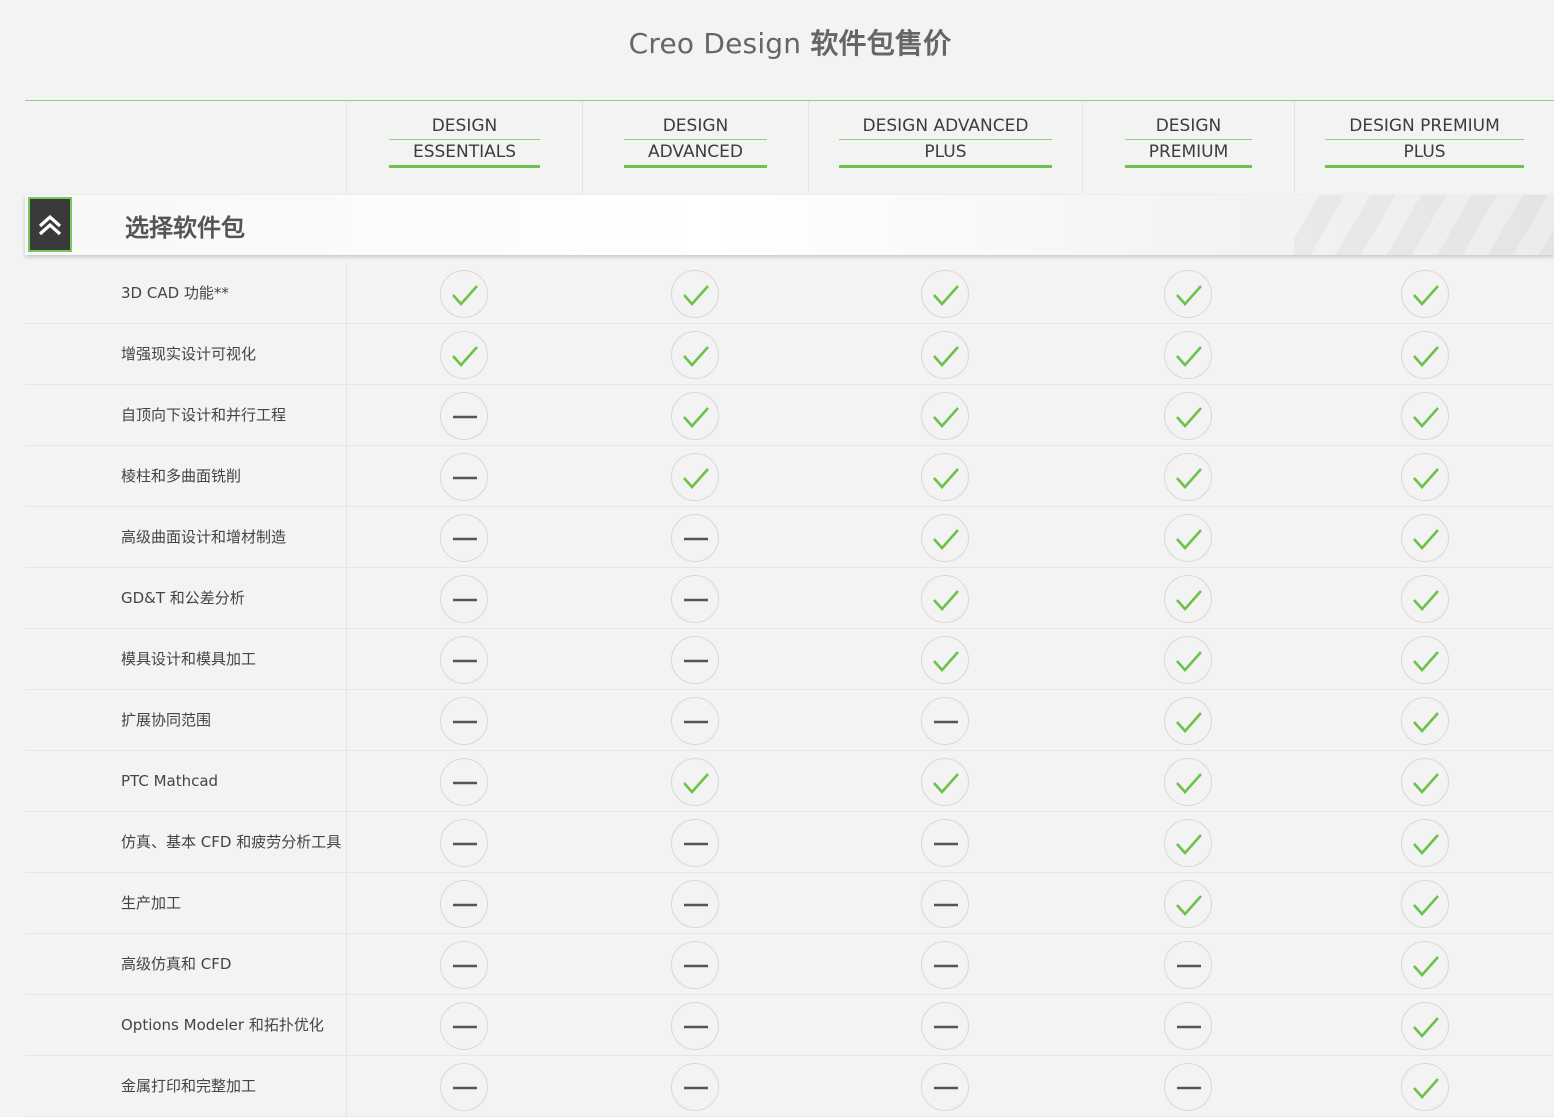 The height and width of the screenshot is (1117, 1554). Describe the element at coordinates (789, 537) in the screenshot. I see `table-row: 高级曲面设计和增材制造` at that location.